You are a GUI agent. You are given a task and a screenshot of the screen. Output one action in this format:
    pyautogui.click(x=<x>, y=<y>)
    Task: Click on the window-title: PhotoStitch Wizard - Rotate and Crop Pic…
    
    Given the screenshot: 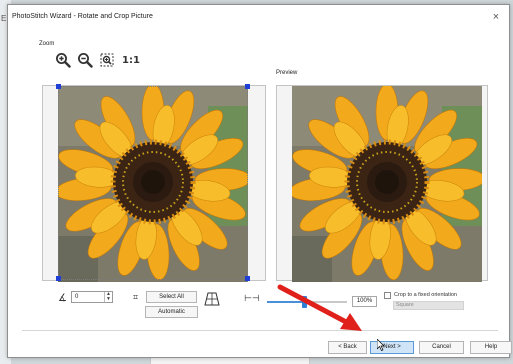 What is the action you would take?
    pyautogui.click(x=82, y=16)
    